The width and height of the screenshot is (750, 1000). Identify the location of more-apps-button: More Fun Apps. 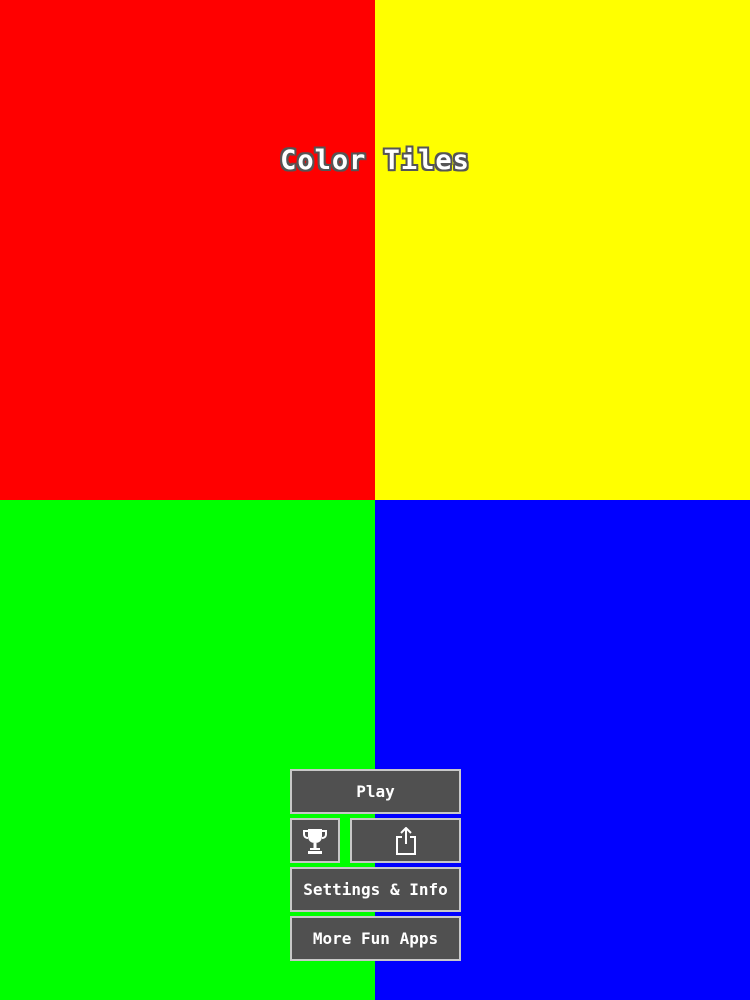
(375, 938).